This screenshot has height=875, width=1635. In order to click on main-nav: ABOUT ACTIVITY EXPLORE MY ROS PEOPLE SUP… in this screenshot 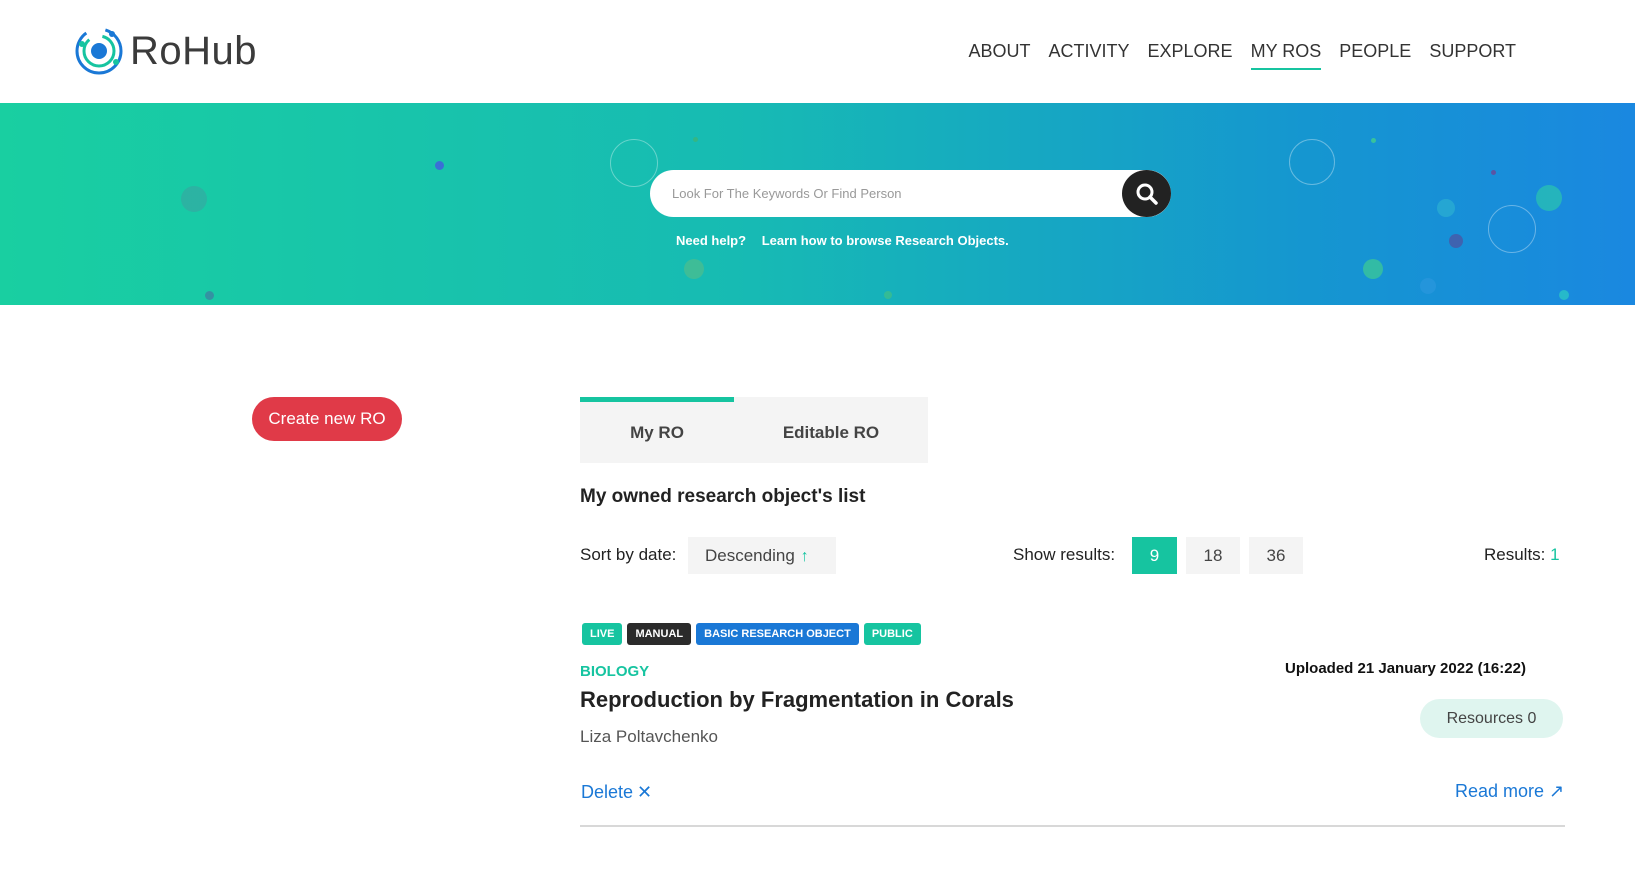, I will do `click(1243, 55)`.